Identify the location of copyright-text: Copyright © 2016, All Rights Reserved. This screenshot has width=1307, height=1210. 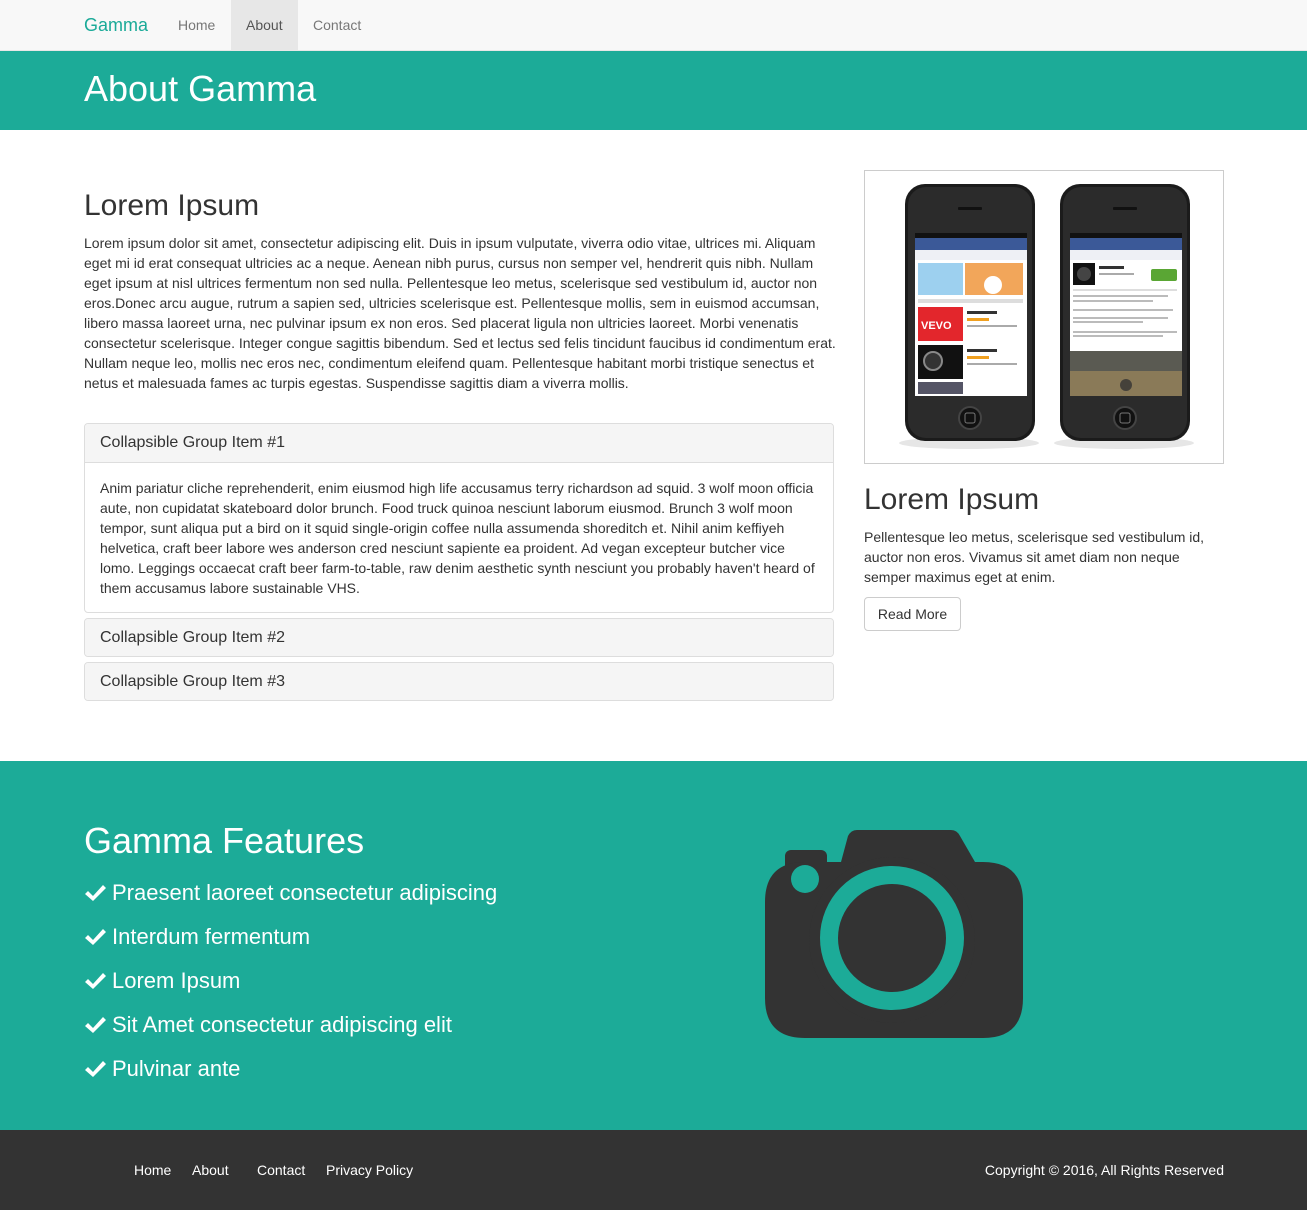
(1104, 1170).